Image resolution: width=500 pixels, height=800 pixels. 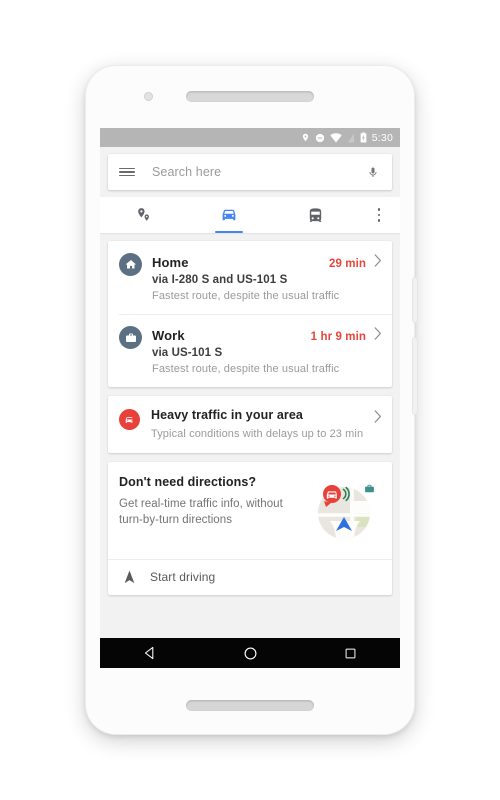 I want to click on traffic-alert-icon, so click(x=129, y=419).